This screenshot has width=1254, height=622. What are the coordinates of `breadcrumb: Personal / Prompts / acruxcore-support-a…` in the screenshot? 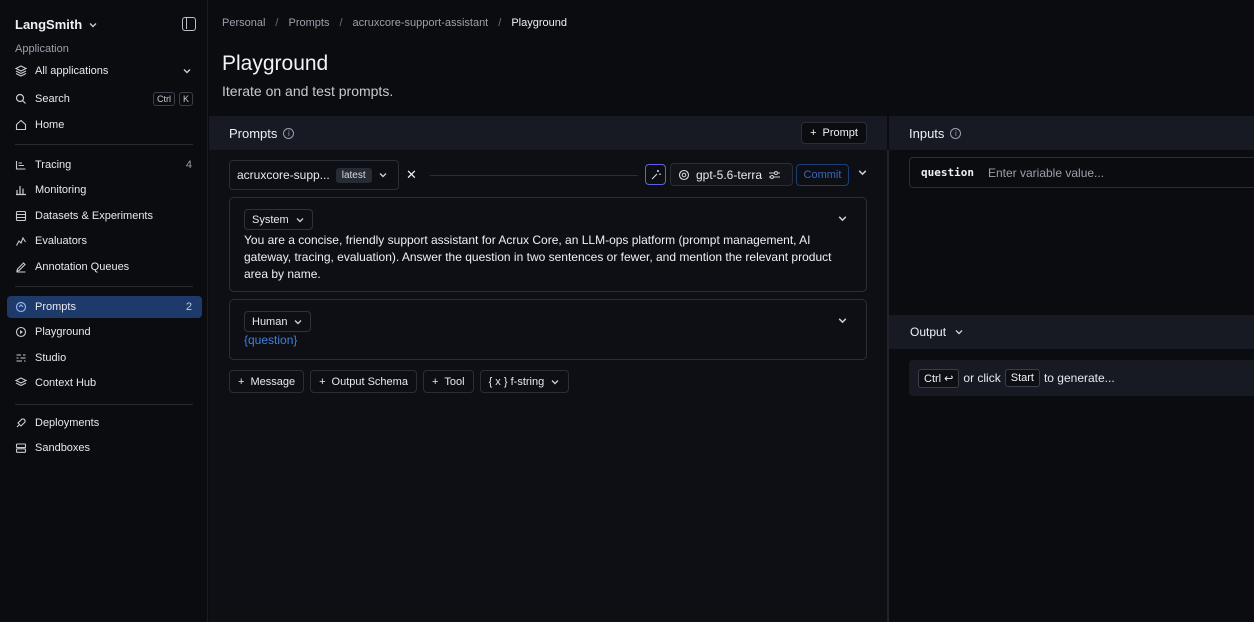 It's located at (394, 23).